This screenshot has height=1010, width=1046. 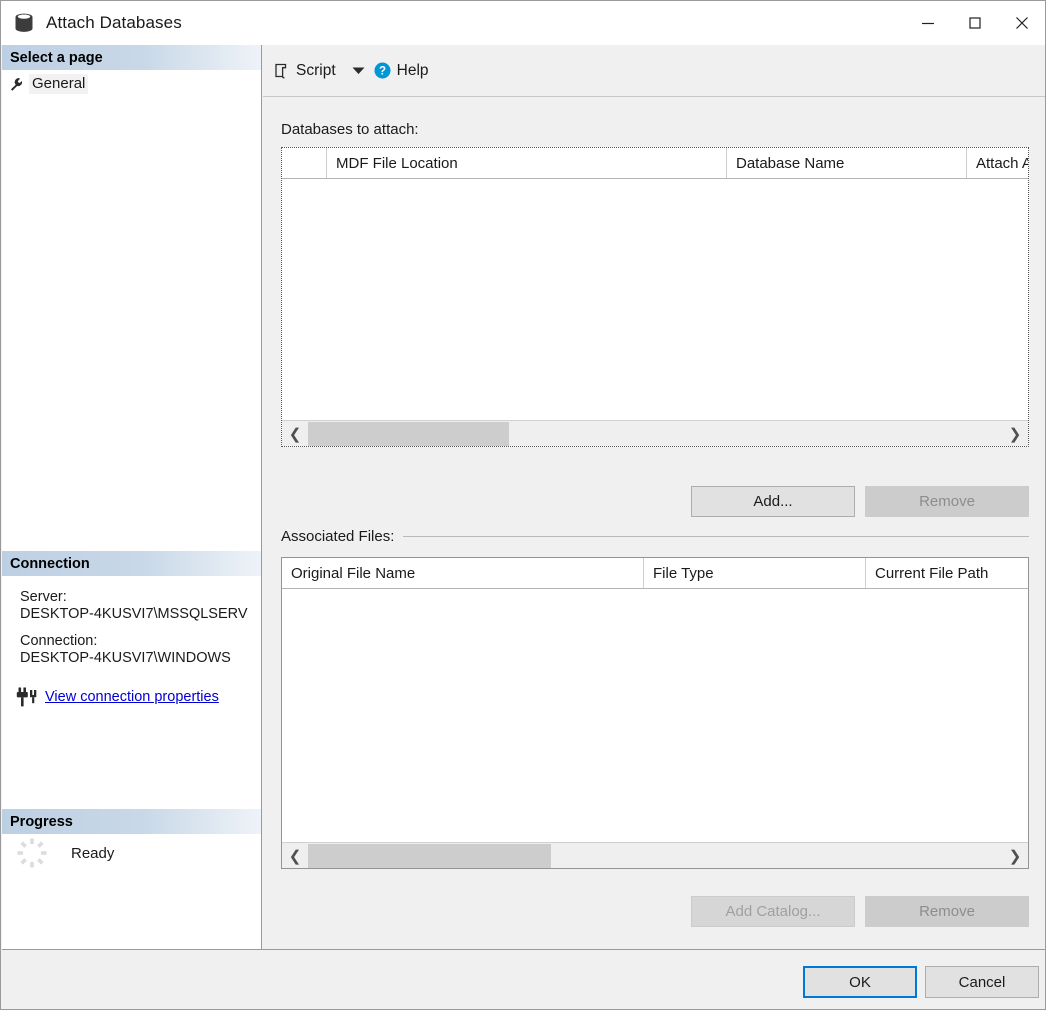 What do you see at coordinates (654, 71) in the screenshot?
I see `toolbar: Script ? Help` at bounding box center [654, 71].